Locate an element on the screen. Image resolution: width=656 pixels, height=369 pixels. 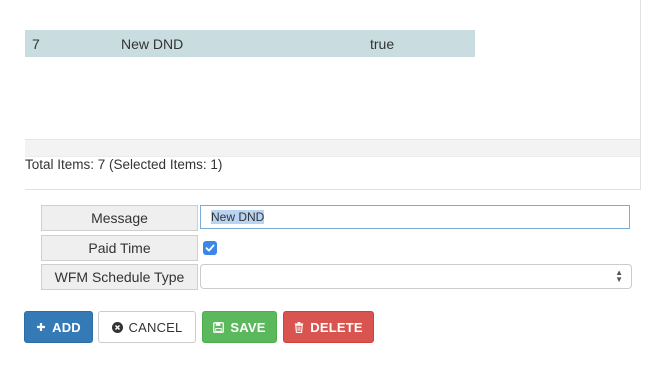
message-input: New DND is located at coordinates (415, 217).